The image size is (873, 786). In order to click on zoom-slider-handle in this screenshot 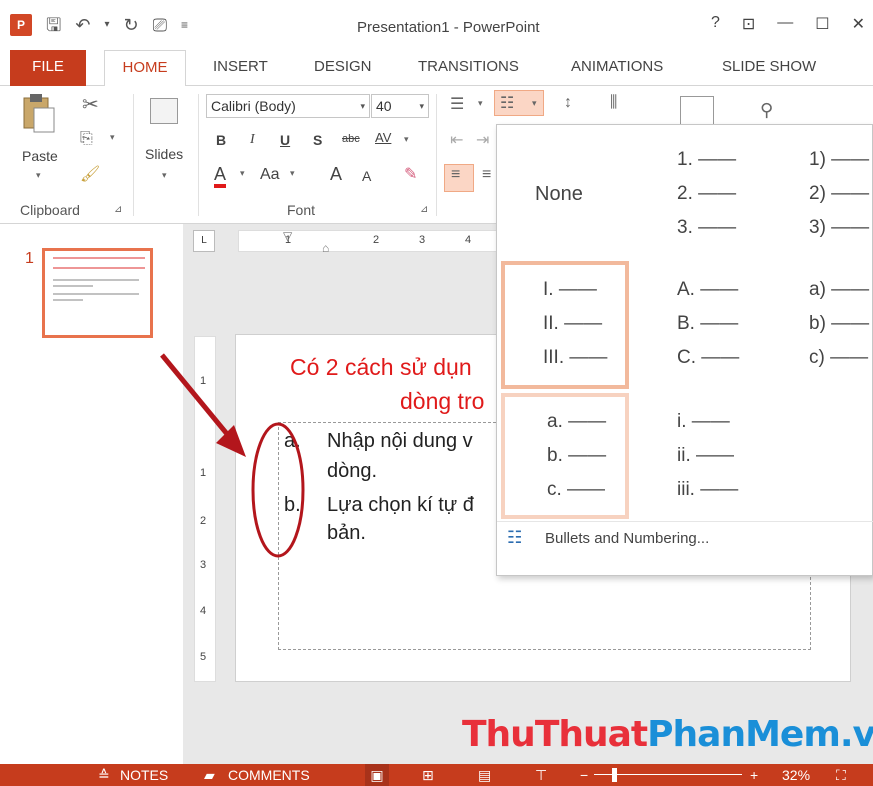, I will do `click(614, 775)`.